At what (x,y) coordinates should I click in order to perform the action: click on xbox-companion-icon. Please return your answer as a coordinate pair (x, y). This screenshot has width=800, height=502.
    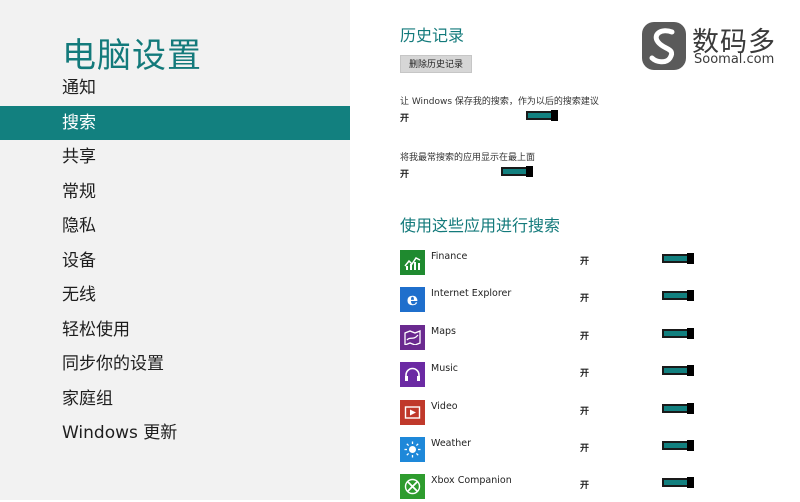
    Looking at the image, I should click on (412, 486).